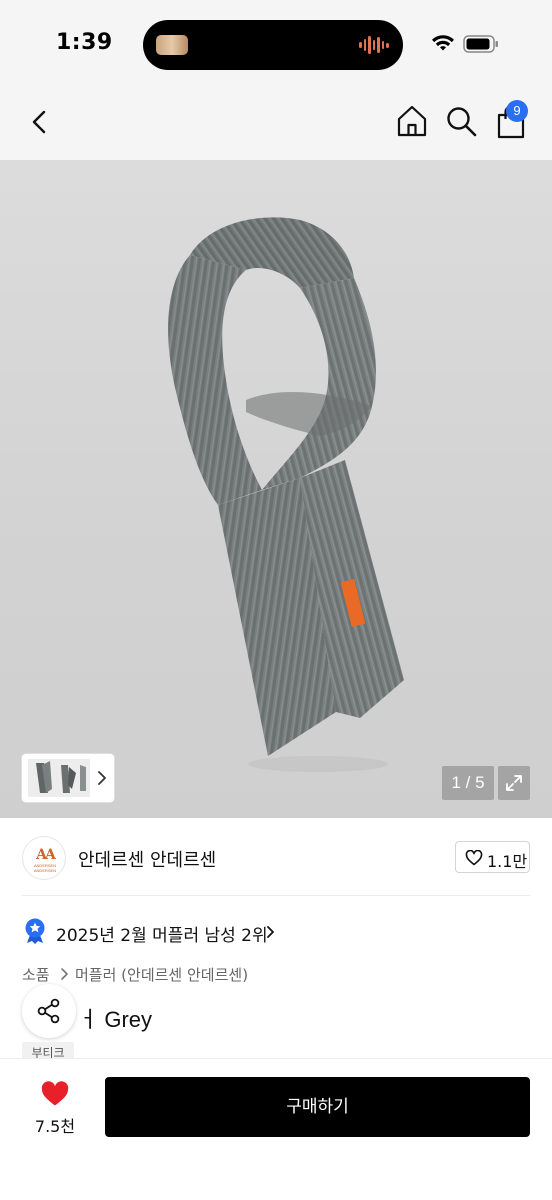  I want to click on breadcrumb: 소품 머플러 (안데르센 안데르센), so click(222, 974).